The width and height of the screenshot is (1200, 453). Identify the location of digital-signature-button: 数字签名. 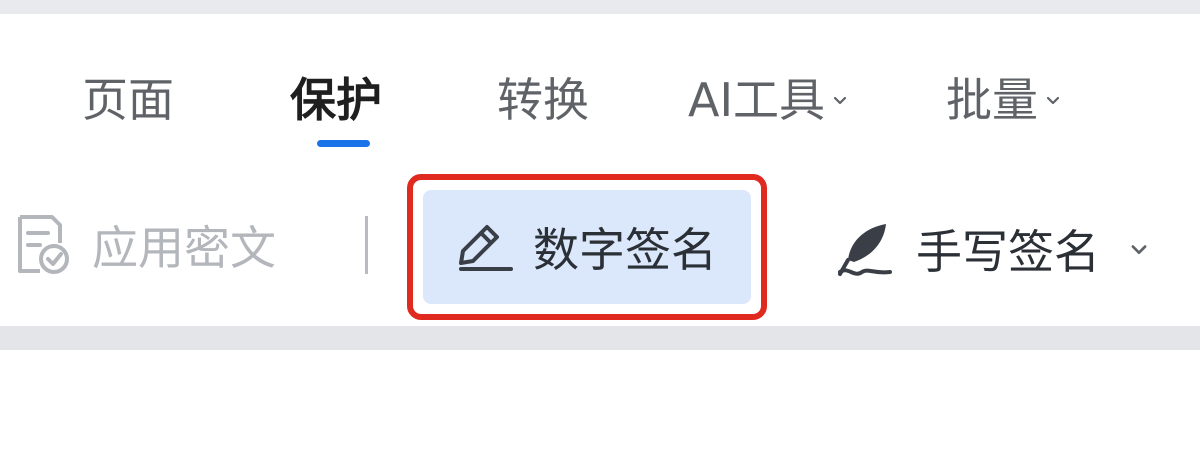
(587, 247).